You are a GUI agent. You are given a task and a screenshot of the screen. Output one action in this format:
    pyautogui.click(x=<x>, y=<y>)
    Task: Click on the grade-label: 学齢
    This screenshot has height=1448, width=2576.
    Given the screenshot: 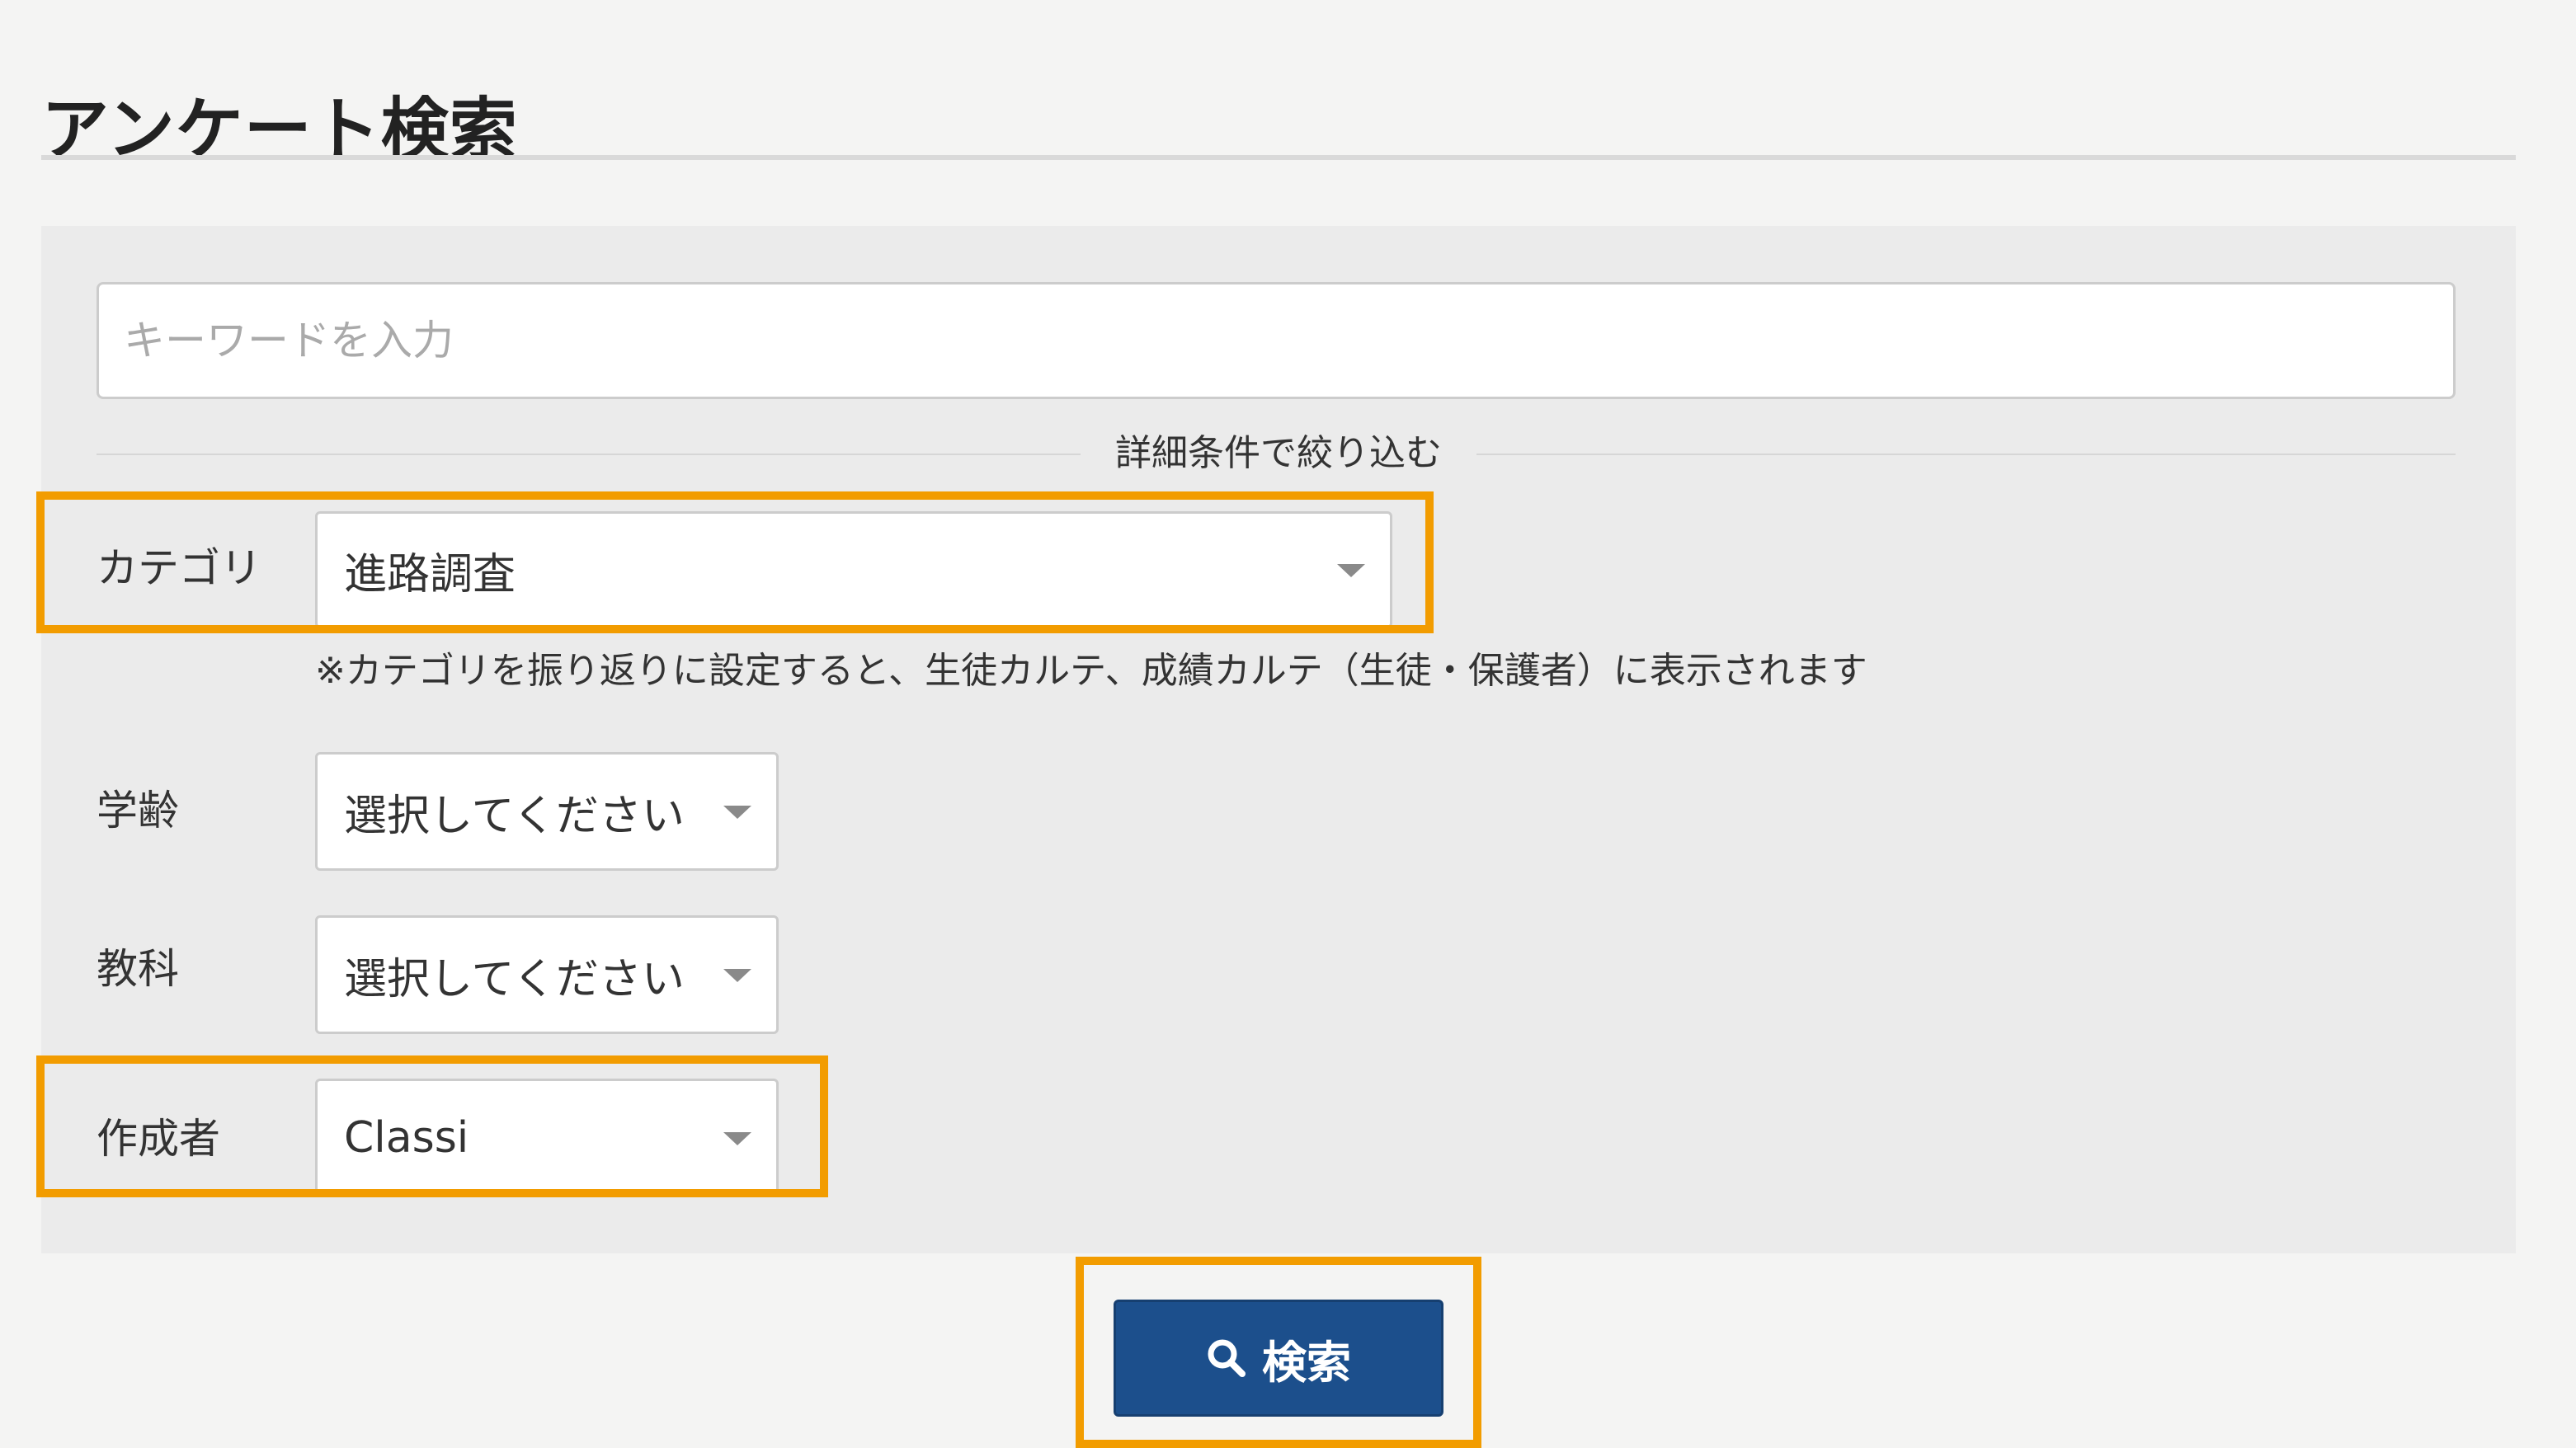 What is the action you would take?
    pyautogui.click(x=138, y=810)
    